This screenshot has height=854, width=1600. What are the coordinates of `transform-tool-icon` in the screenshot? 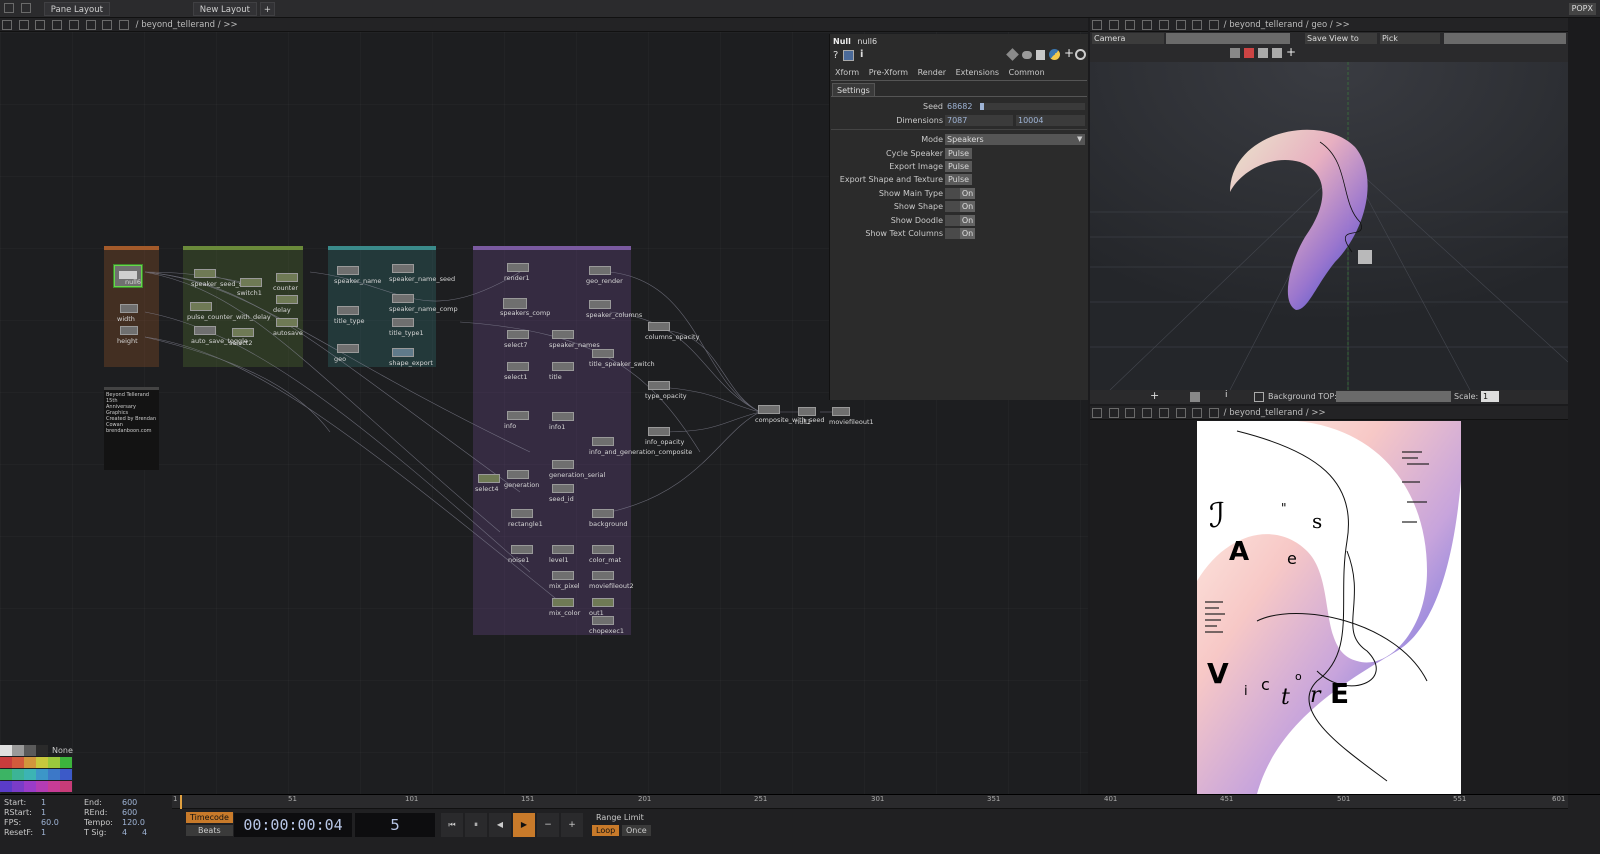 It's located at (1249, 53).